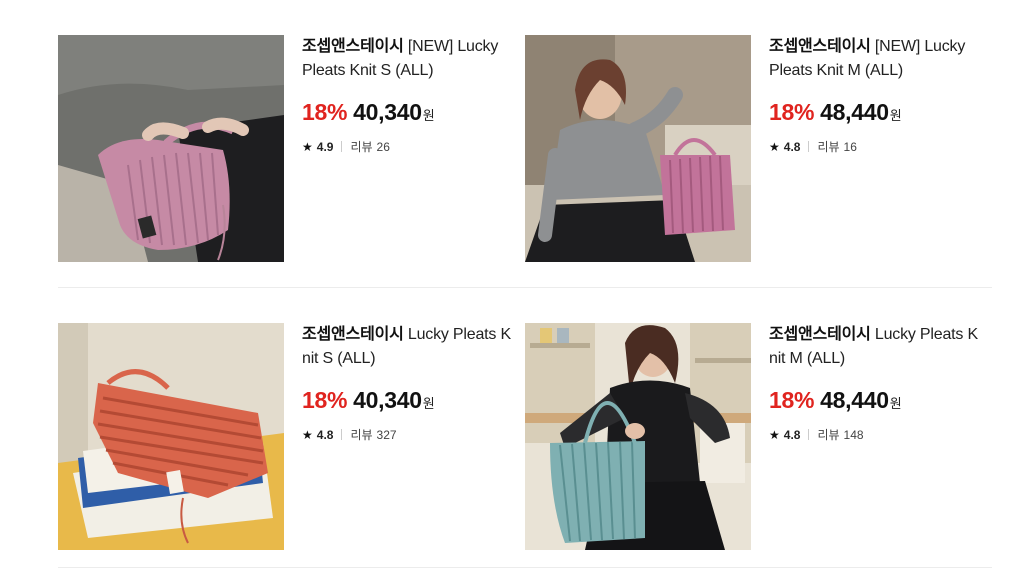 The image size is (1024, 568). I want to click on review-meta: ★ 4.8 리뷰 327, so click(407, 434).